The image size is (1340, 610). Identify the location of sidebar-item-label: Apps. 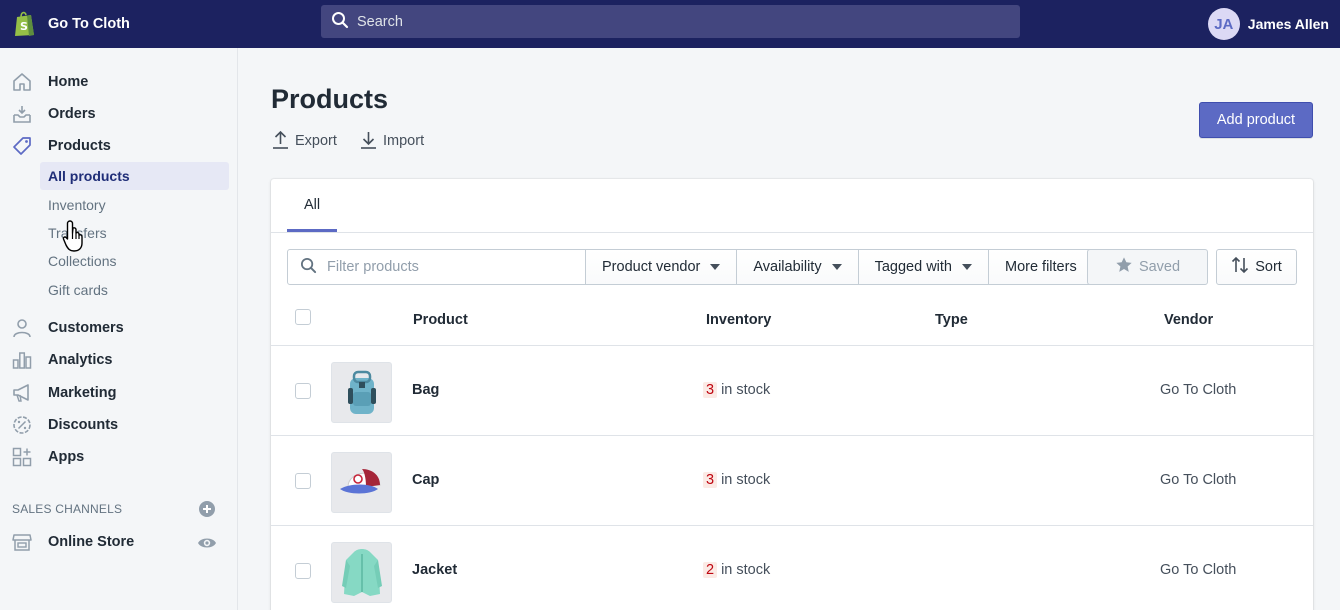
(66, 457).